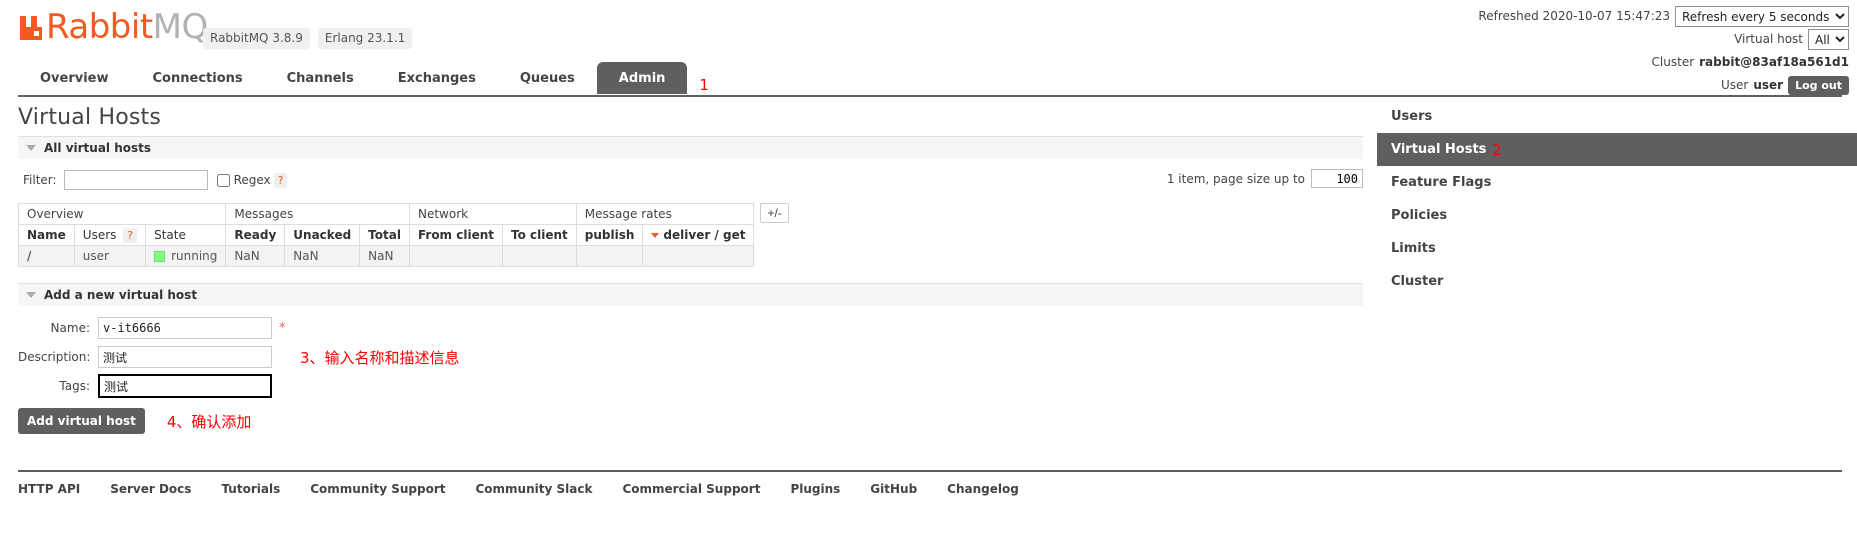  What do you see at coordinates (1337, 178) in the screenshot?
I see `page-size-input` at bounding box center [1337, 178].